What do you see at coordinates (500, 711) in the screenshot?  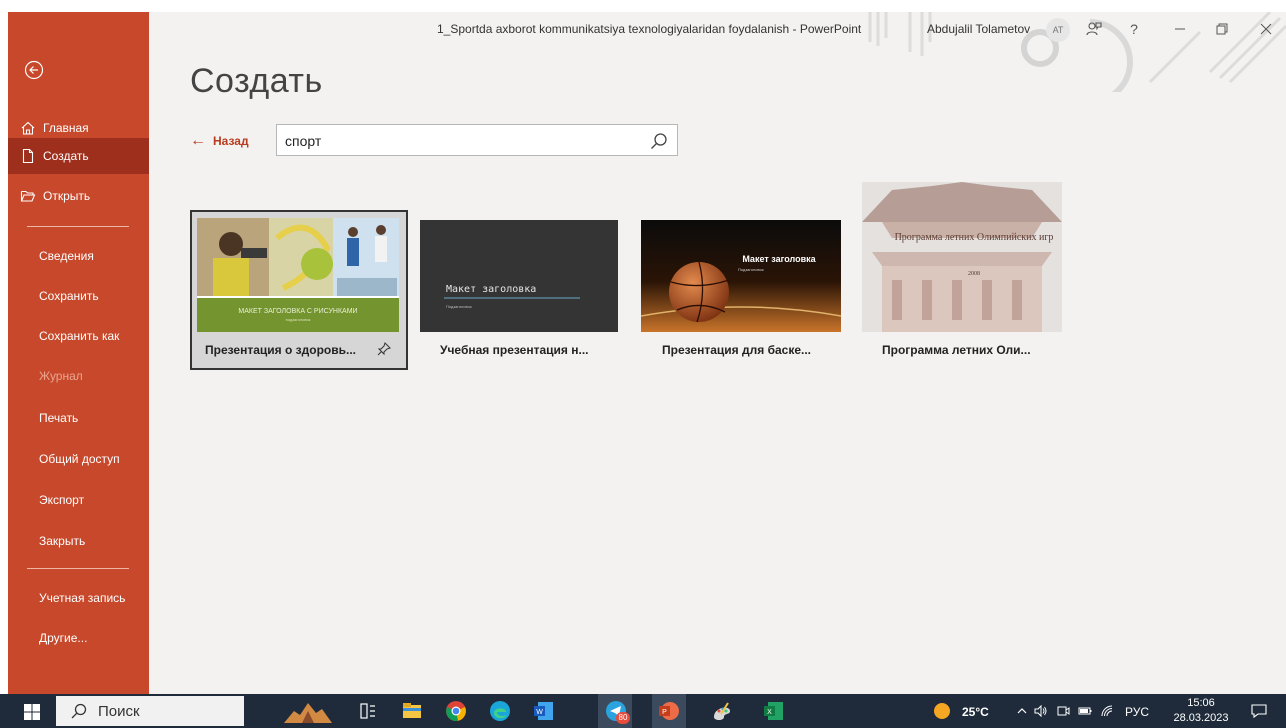 I see `edge-icon` at bounding box center [500, 711].